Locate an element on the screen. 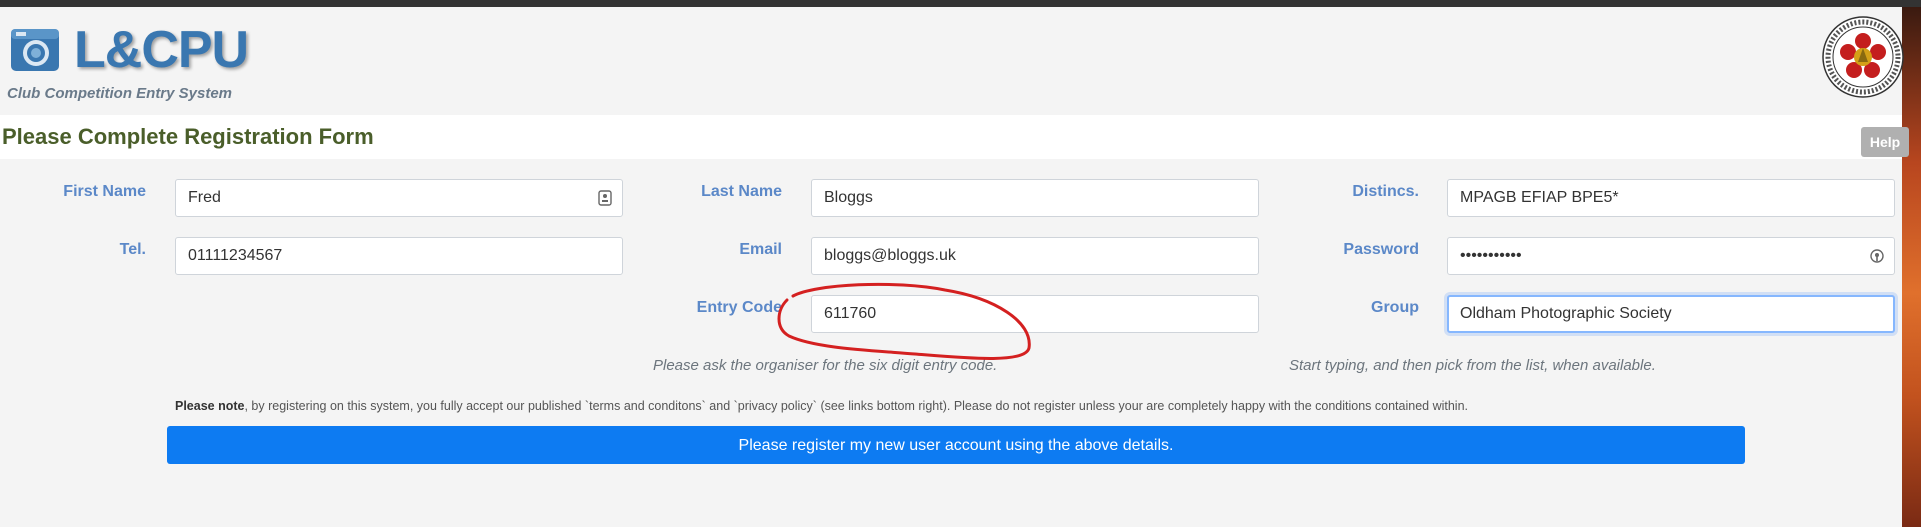 This screenshot has height=527, width=1921. email-label: Email is located at coordinates (760, 249).